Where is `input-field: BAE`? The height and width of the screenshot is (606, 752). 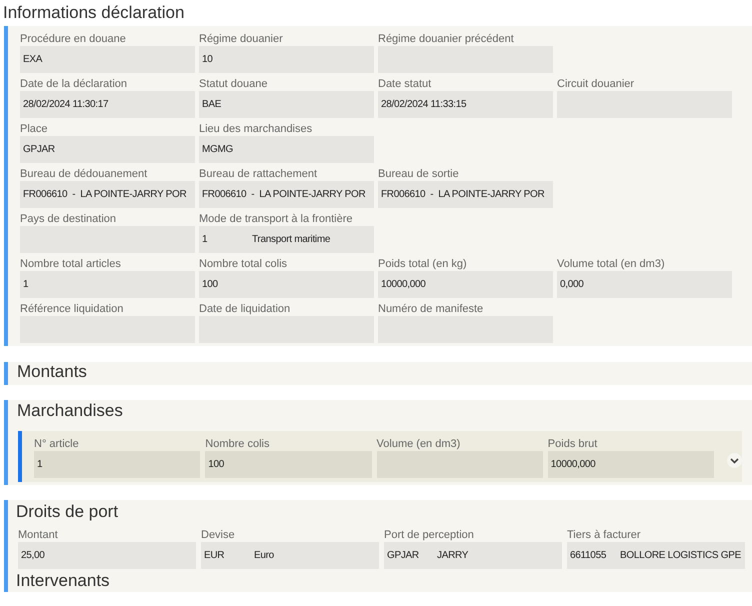 input-field: BAE is located at coordinates (286, 104).